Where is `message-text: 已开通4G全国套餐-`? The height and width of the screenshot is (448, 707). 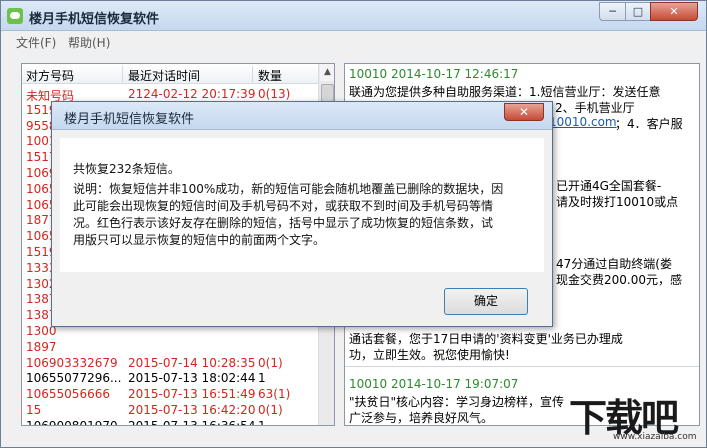
message-text: 已开通4G全国套餐- is located at coordinates (609, 186).